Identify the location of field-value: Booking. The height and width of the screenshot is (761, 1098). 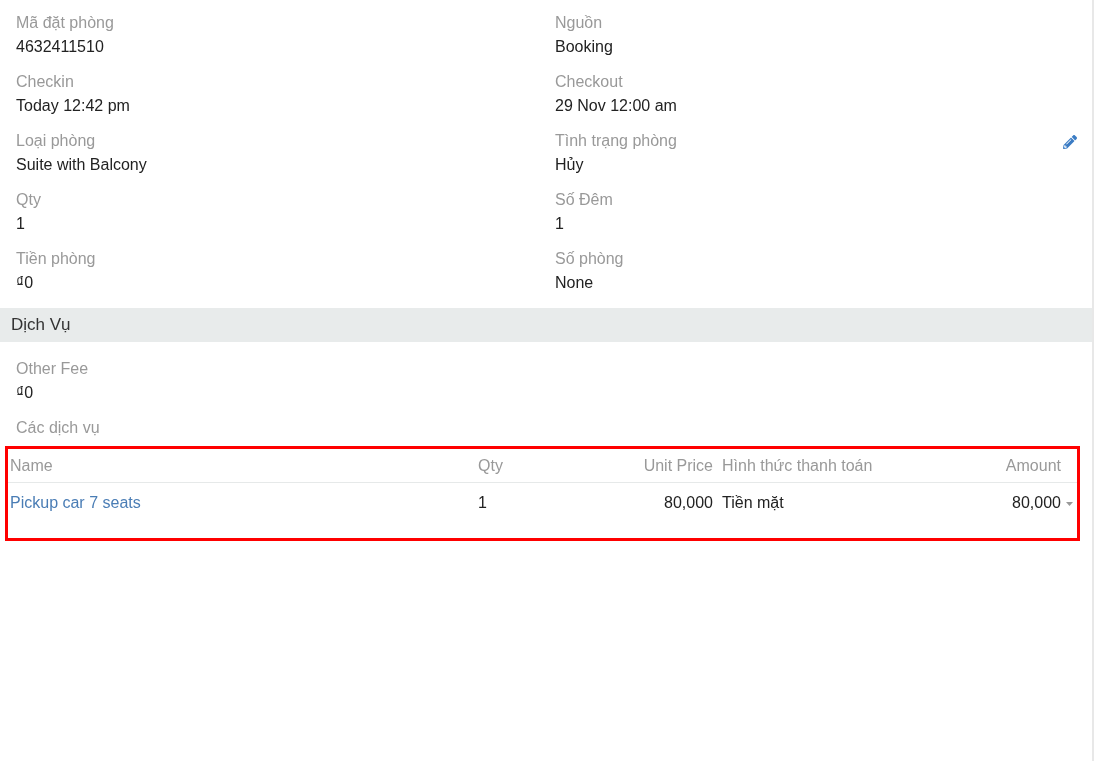
(584, 47).